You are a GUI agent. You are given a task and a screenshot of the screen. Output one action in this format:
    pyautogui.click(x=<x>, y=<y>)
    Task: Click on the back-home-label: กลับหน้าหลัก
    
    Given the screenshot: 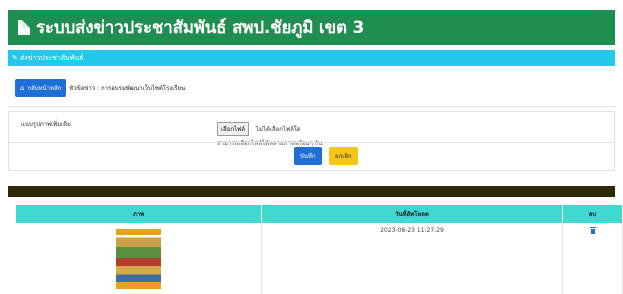 What is the action you would take?
    pyautogui.click(x=44, y=88)
    